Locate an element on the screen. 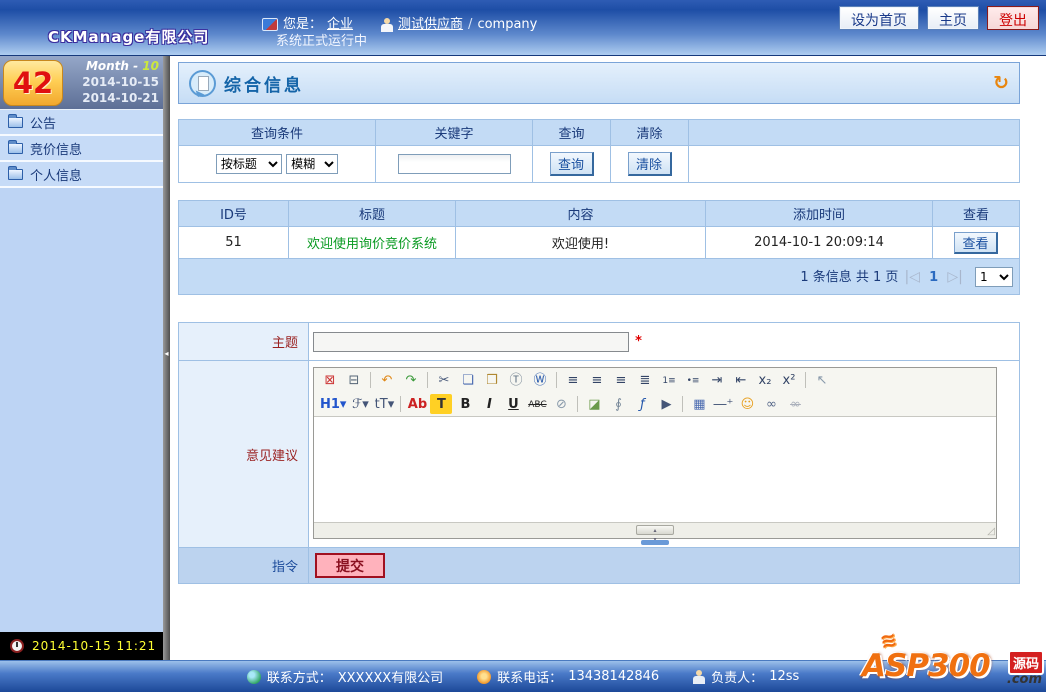 The image size is (1046, 692). paste-word-icon: Ⓦ is located at coordinates (540, 380).